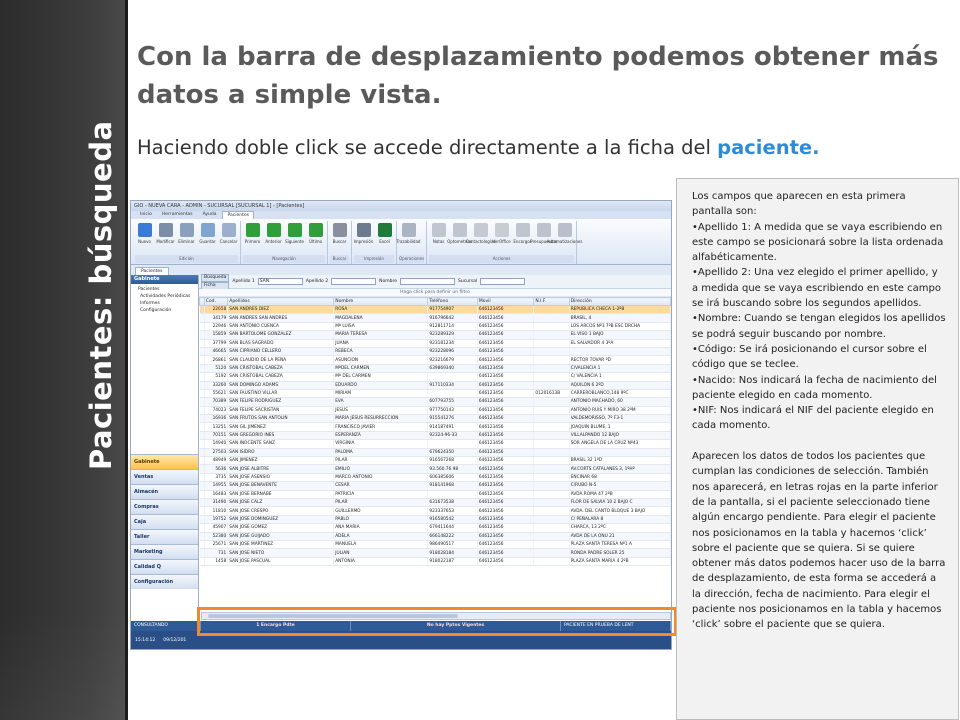 The height and width of the screenshot is (720, 960). Describe the element at coordinates (381, 301) in the screenshot. I see `grid-col-3: Nombre` at that location.